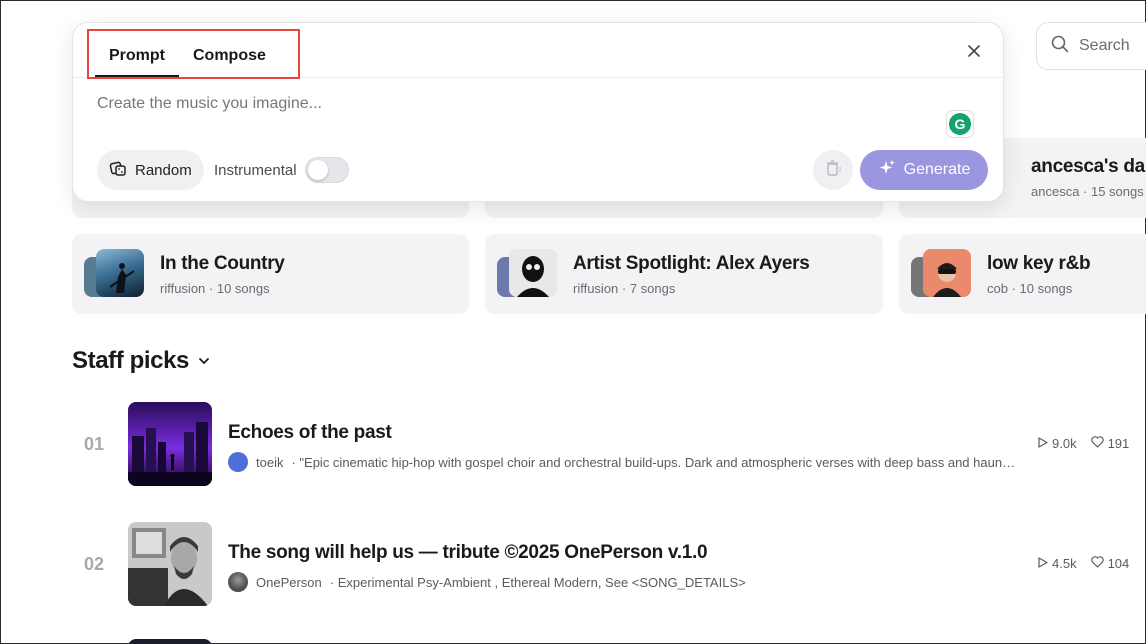  I want to click on playlist-title: low key r&b, so click(1039, 263).